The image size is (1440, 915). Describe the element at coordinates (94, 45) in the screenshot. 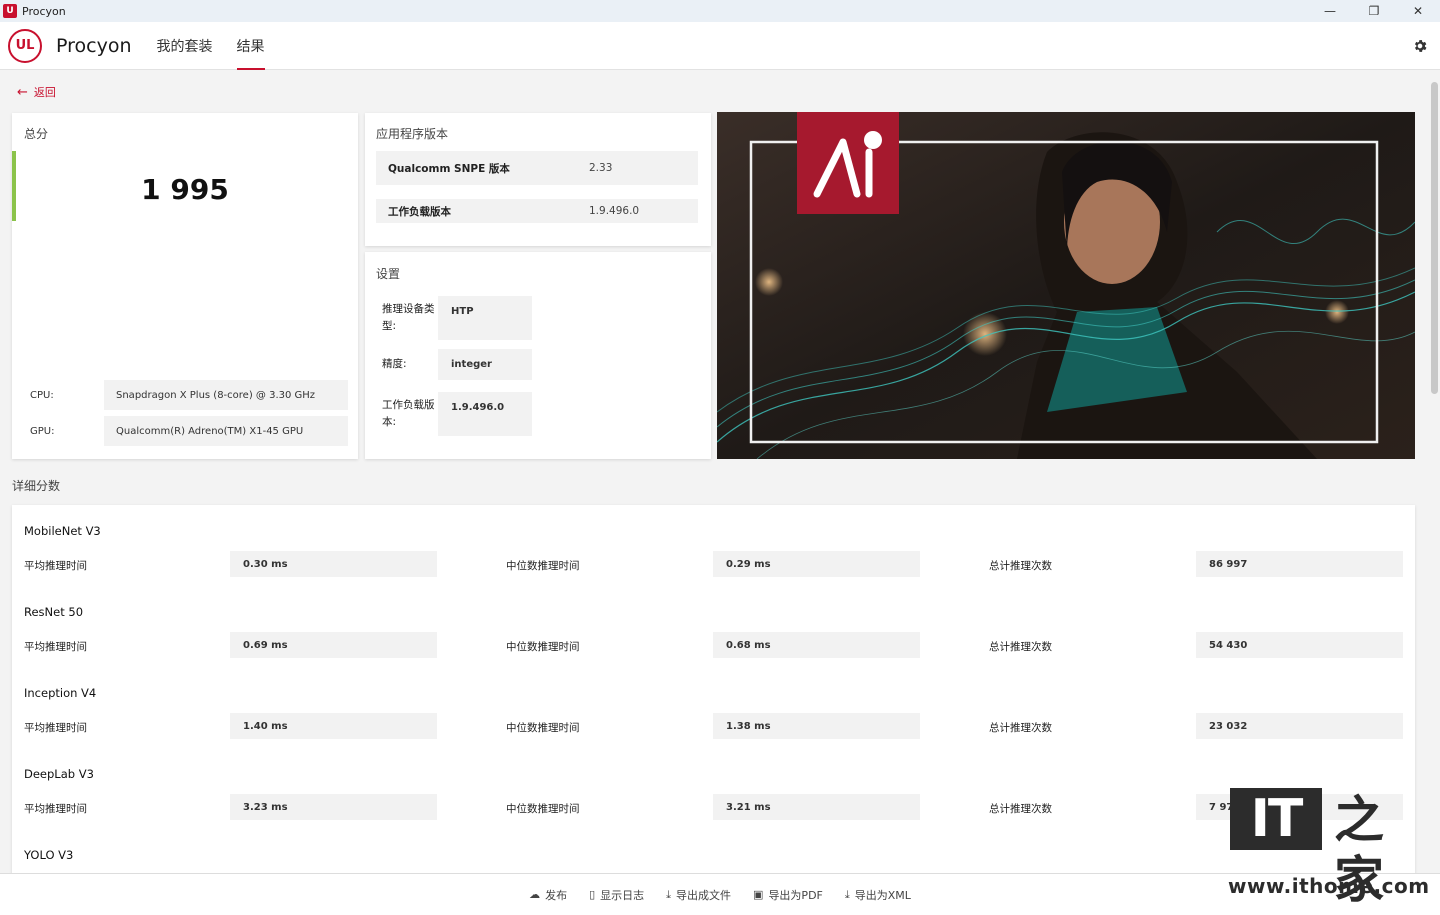

I see `brand-name: Procyon` at that location.